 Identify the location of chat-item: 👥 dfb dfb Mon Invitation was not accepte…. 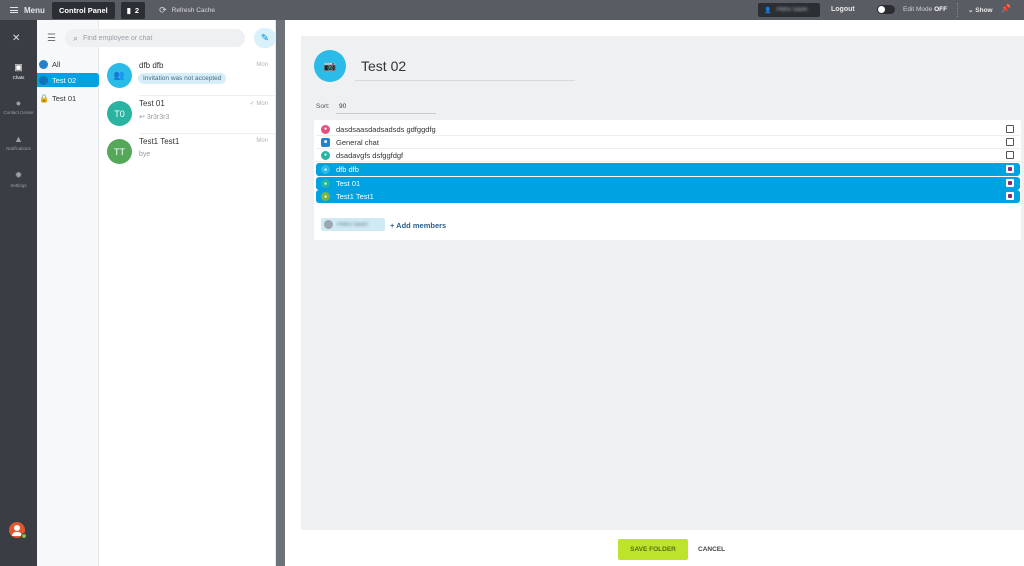
(187, 77).